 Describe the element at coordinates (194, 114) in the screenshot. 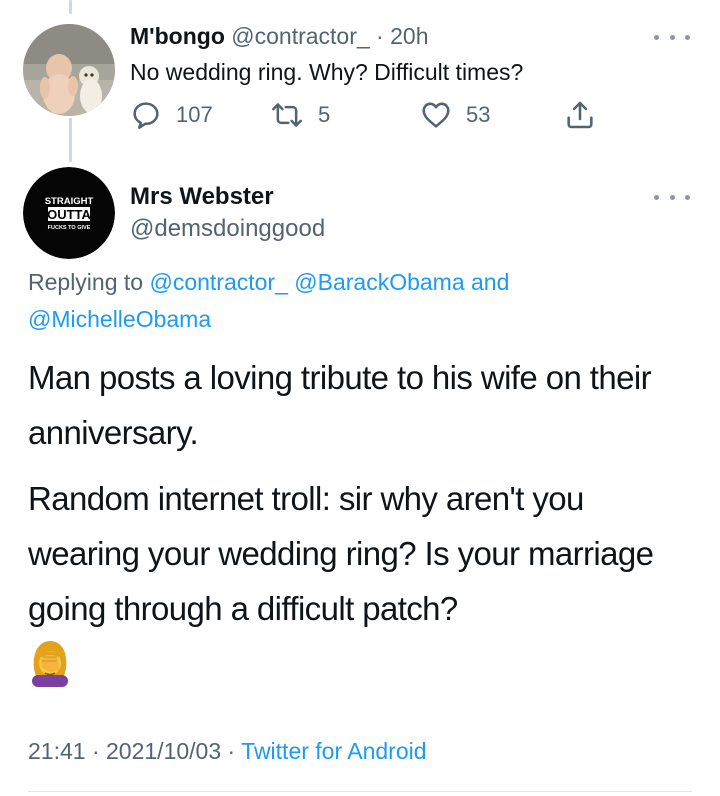

I see `reply-count: 107` at that location.